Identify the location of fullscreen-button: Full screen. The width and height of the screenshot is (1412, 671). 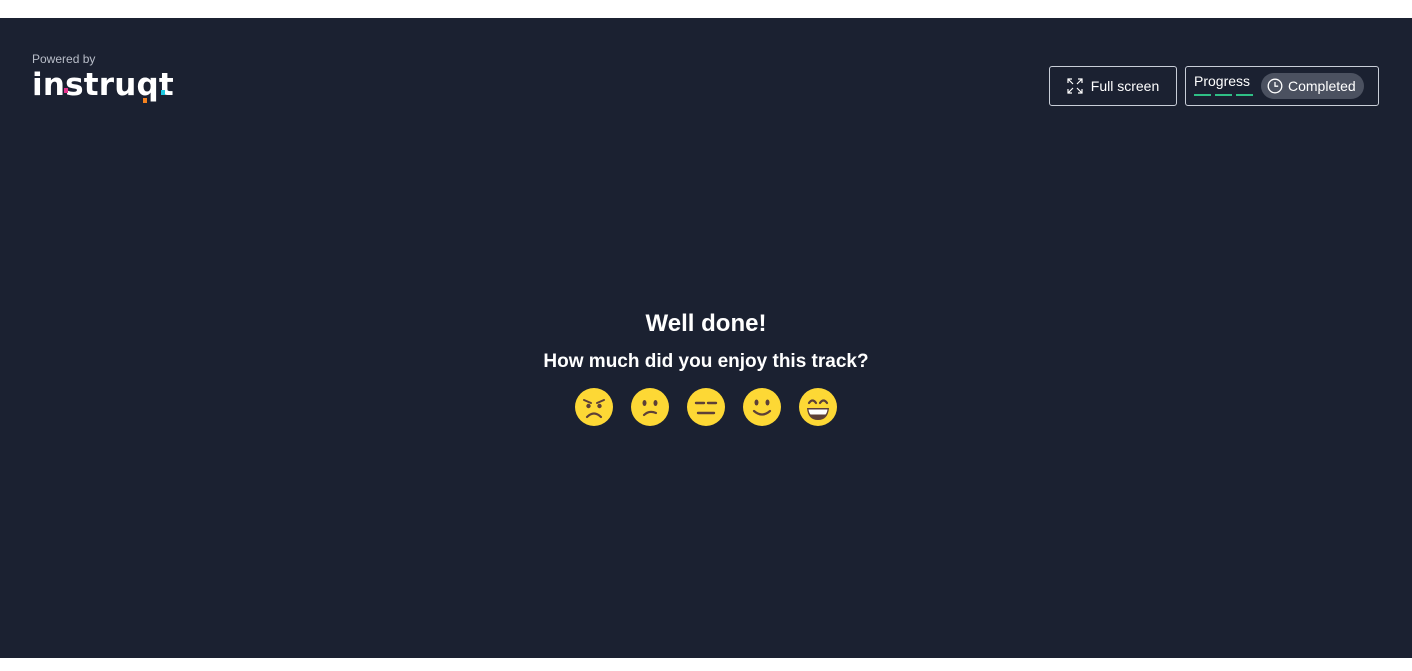
(1113, 86).